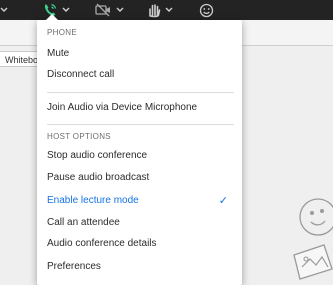 The width and height of the screenshot is (333, 285). What do you see at coordinates (139, 75) in the screenshot?
I see `disconnect-call-menu-item: Disconnect call` at bounding box center [139, 75].